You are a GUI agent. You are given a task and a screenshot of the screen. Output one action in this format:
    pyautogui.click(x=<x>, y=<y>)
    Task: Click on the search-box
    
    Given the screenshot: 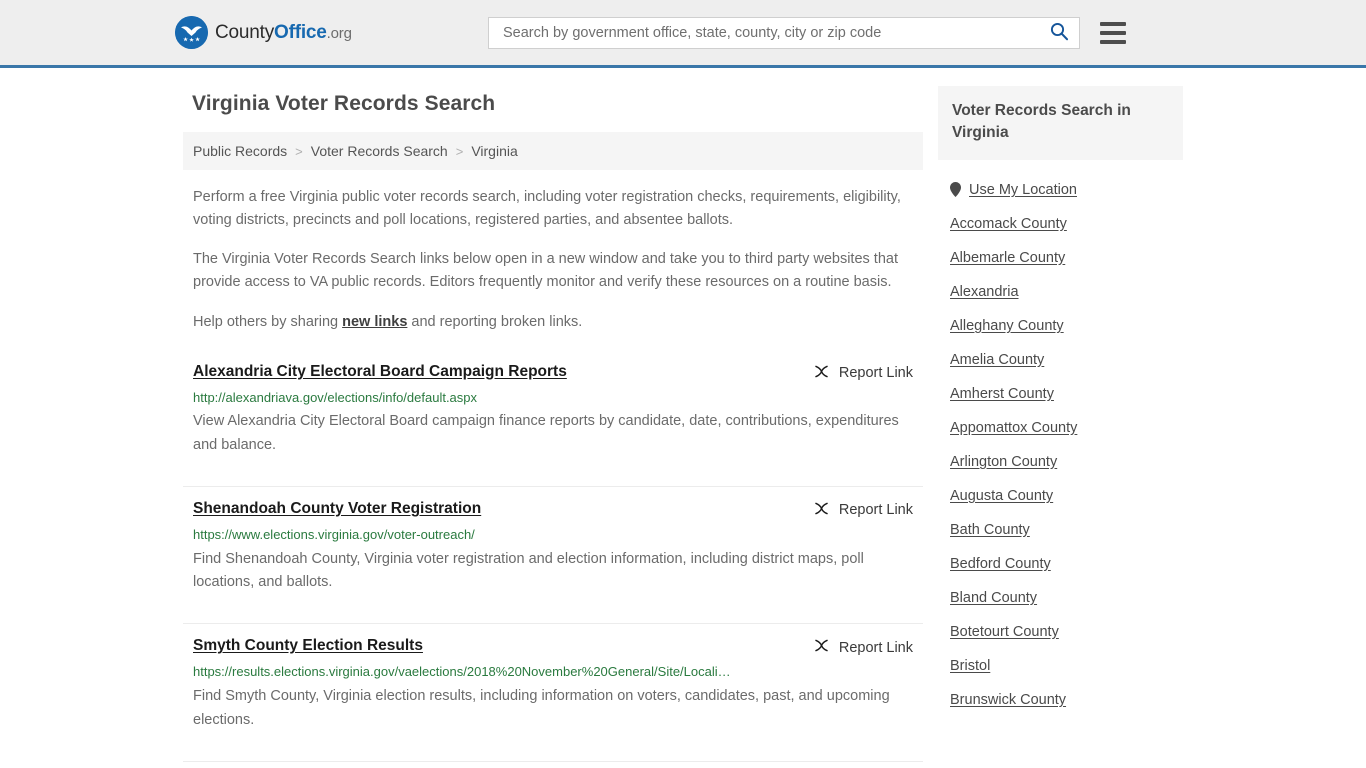 What is the action you would take?
    pyautogui.click(x=784, y=32)
    